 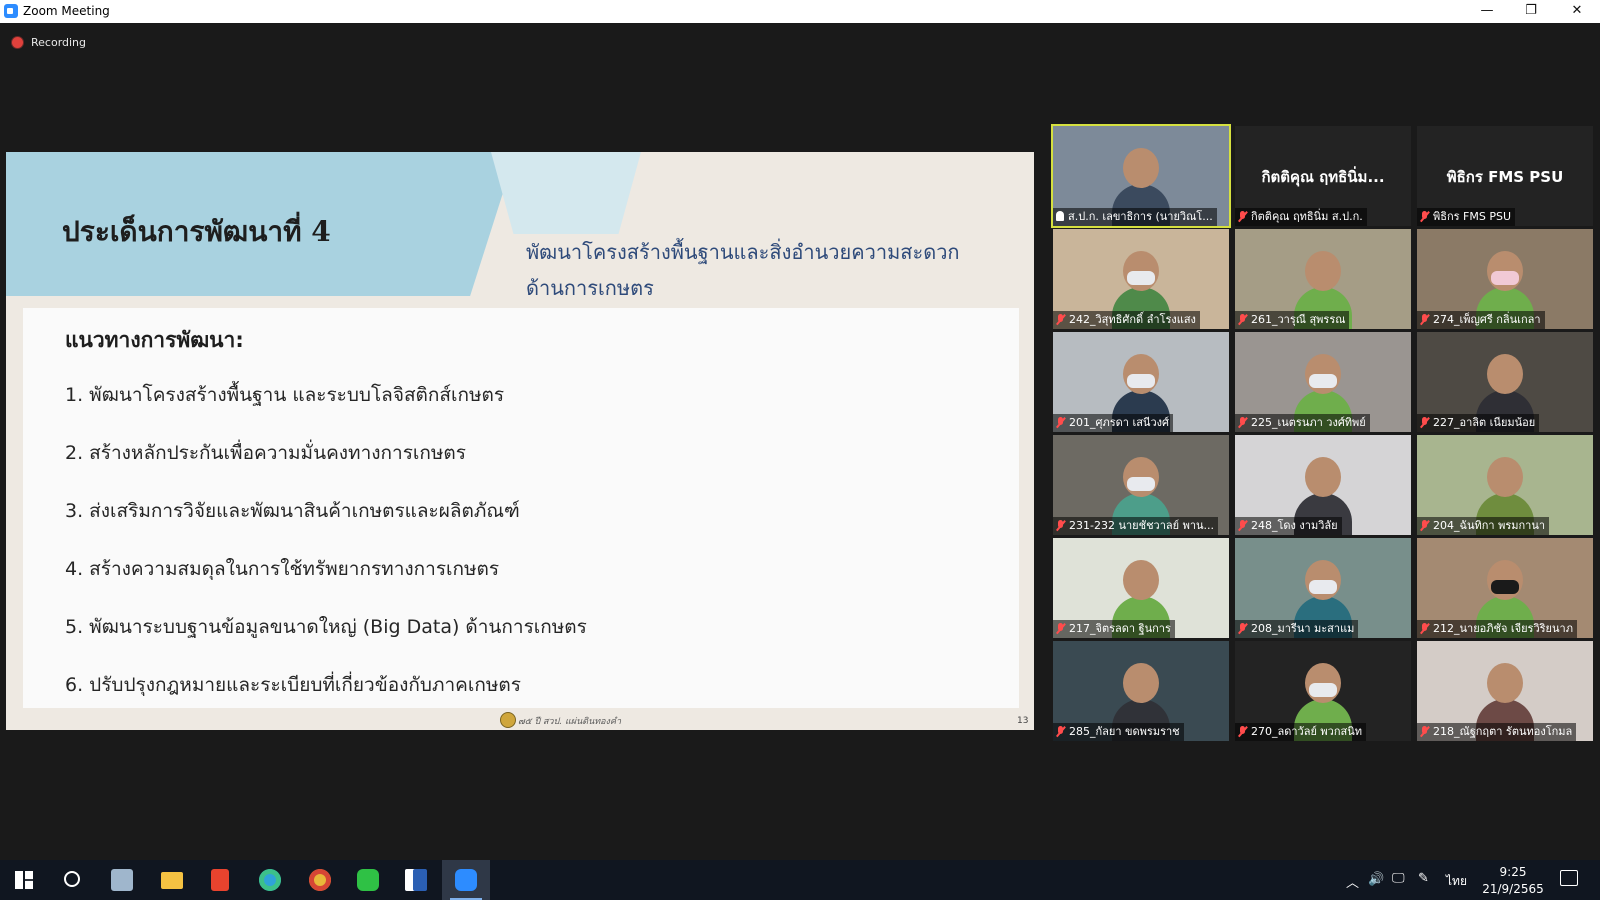 What do you see at coordinates (508, 720) in the screenshot?
I see `slide-footer-logo-icon` at bounding box center [508, 720].